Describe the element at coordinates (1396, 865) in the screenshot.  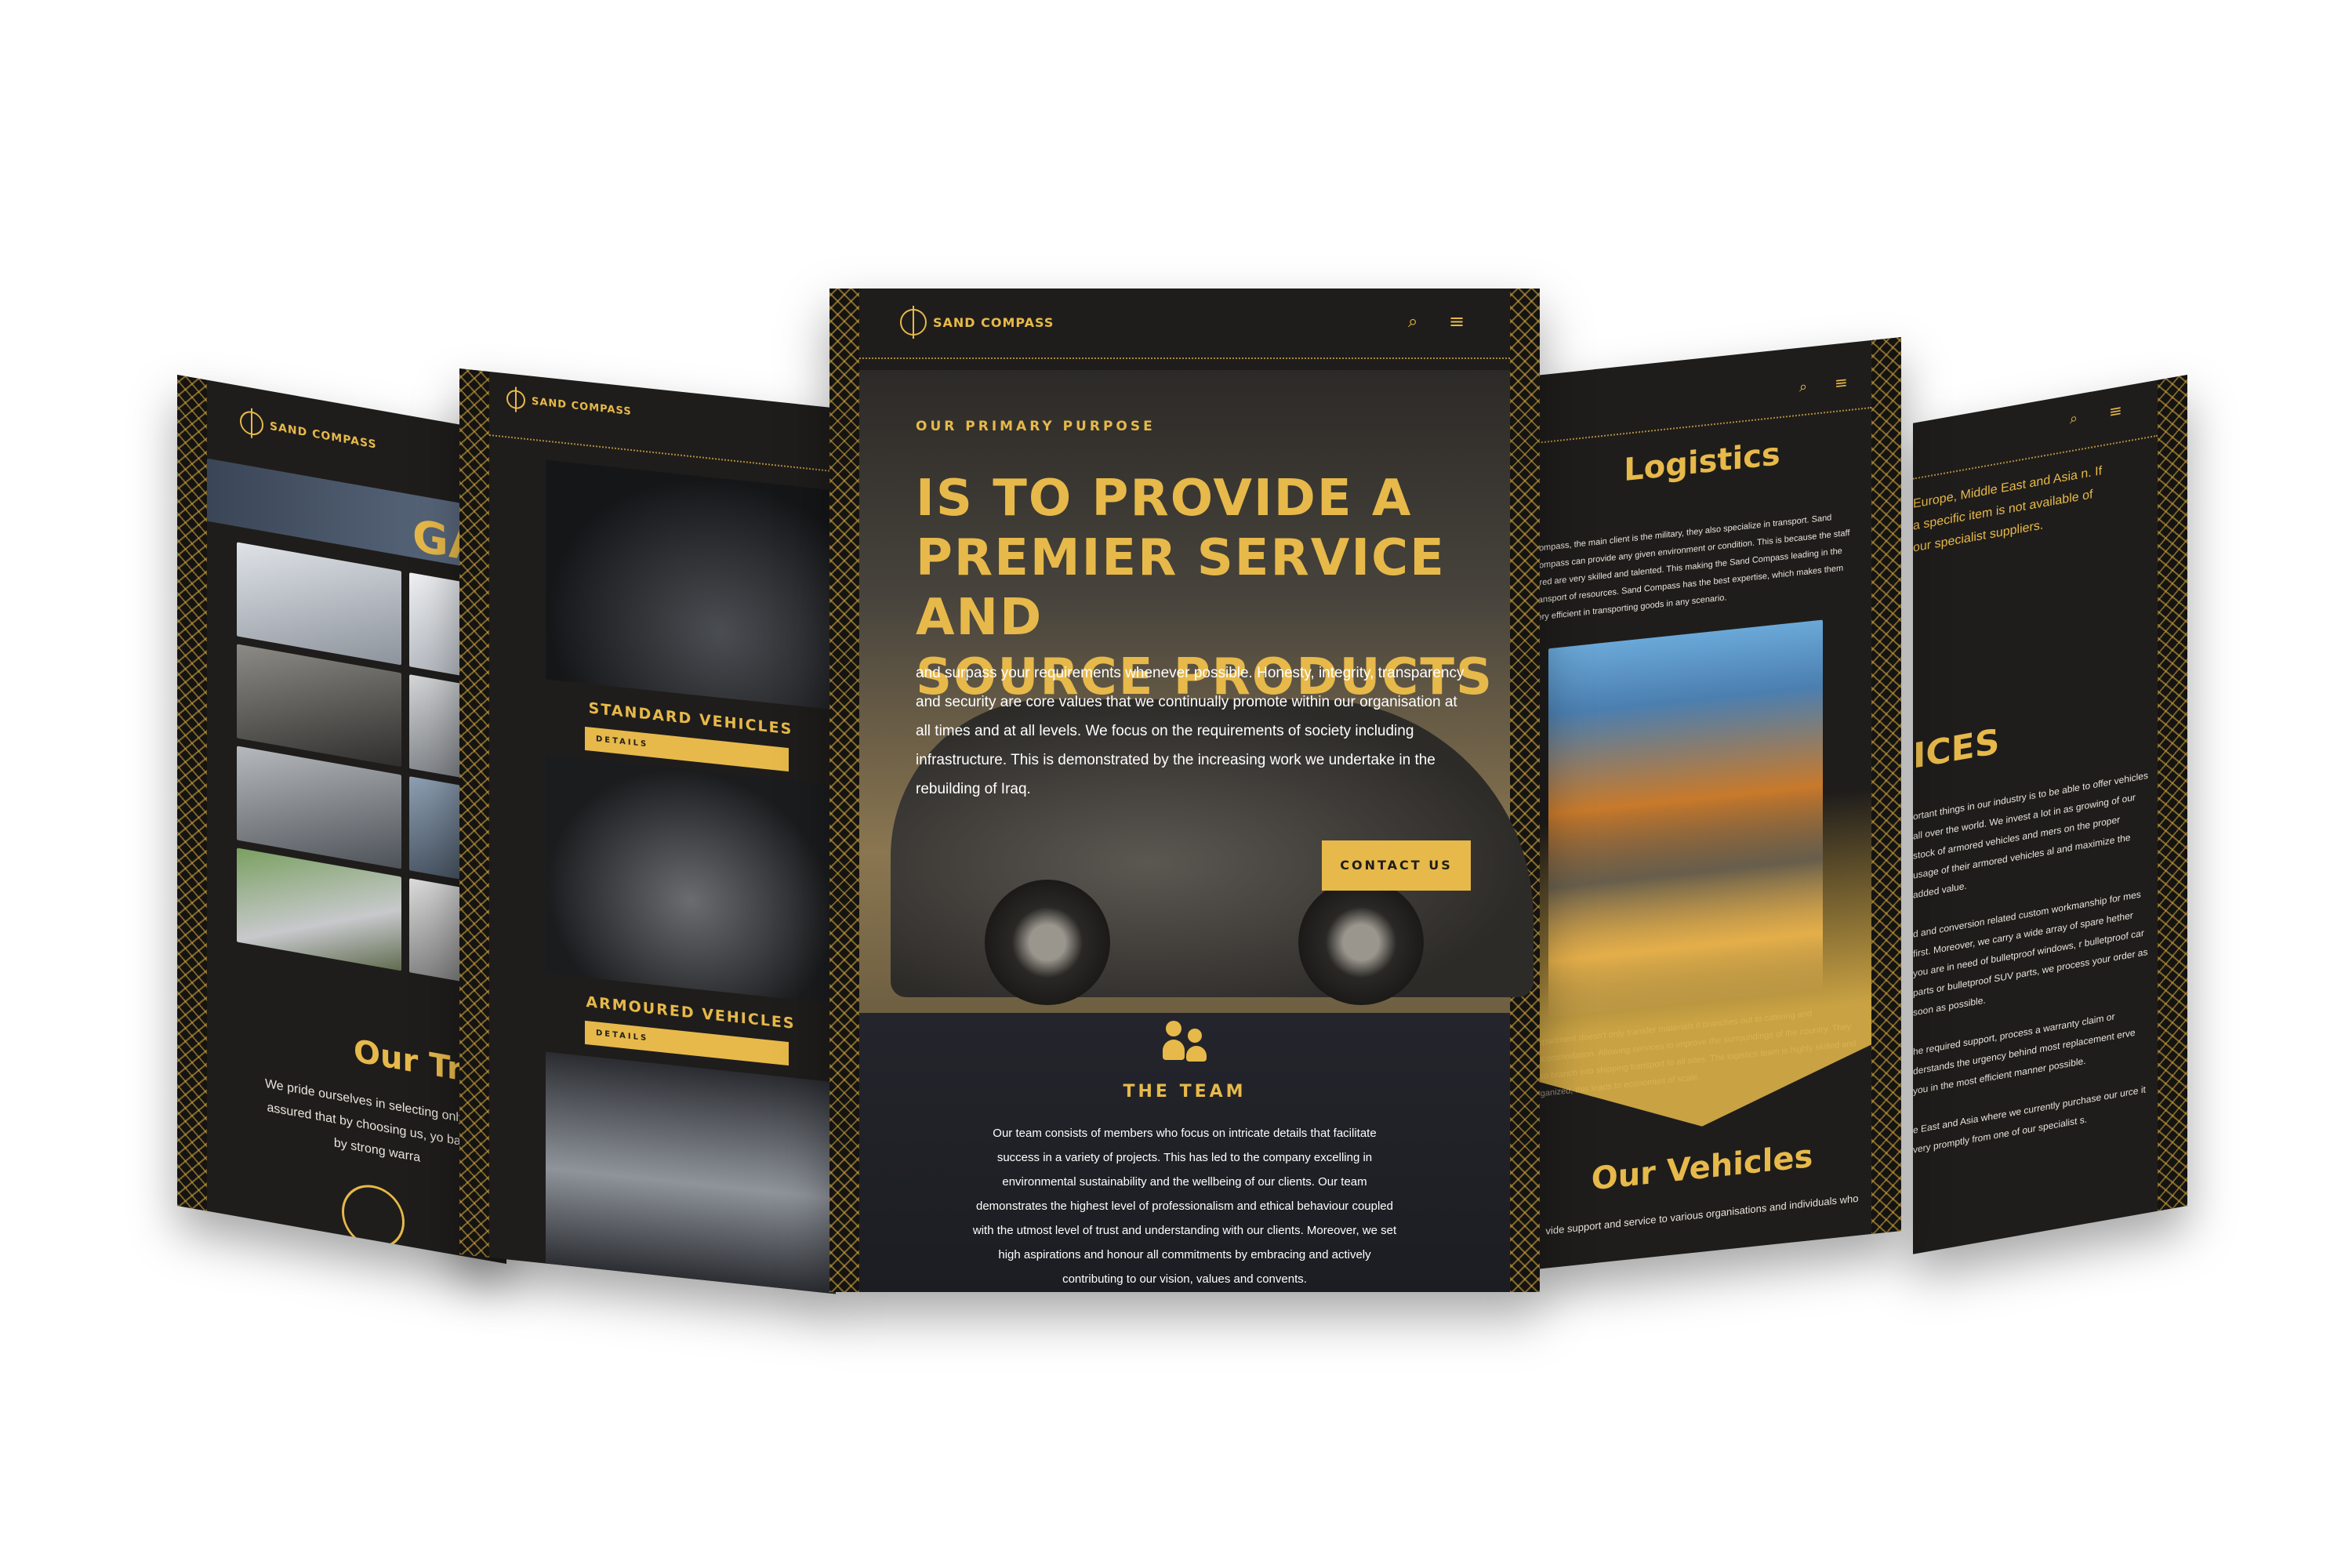
I see `contact-us-button: CONTACT US` at that location.